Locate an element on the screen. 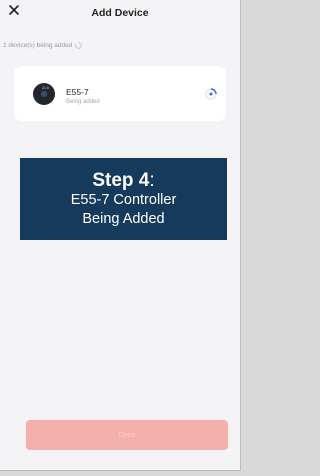  step-banner: Step 4: E55-7 Controller Being Added is located at coordinates (123, 199).